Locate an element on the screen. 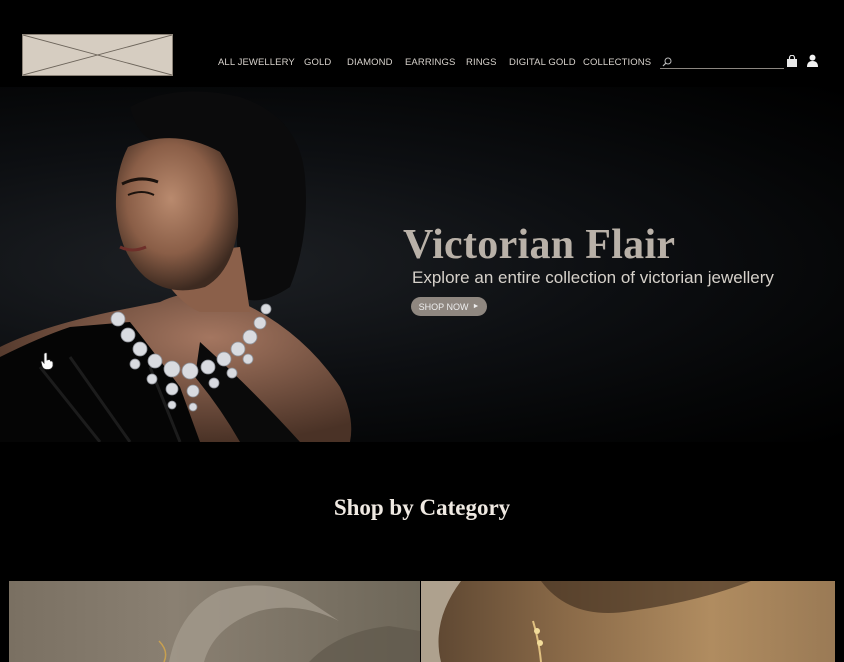 Image resolution: width=844 pixels, height=662 pixels. hero-title: Victorian Flair is located at coordinates (539, 245).